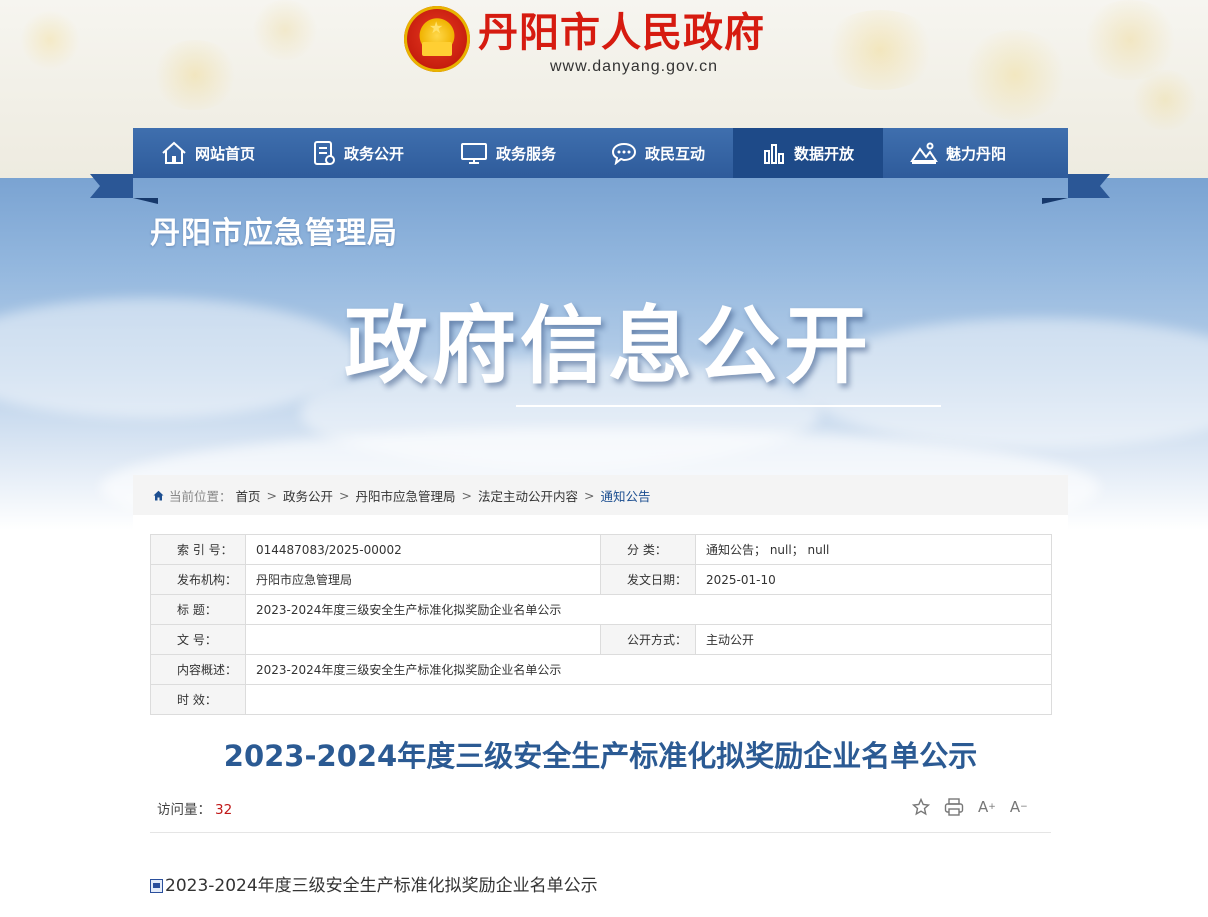 The height and width of the screenshot is (917, 1208). Describe the element at coordinates (674, 153) in the screenshot. I see `nav-label: 政民互动` at that location.